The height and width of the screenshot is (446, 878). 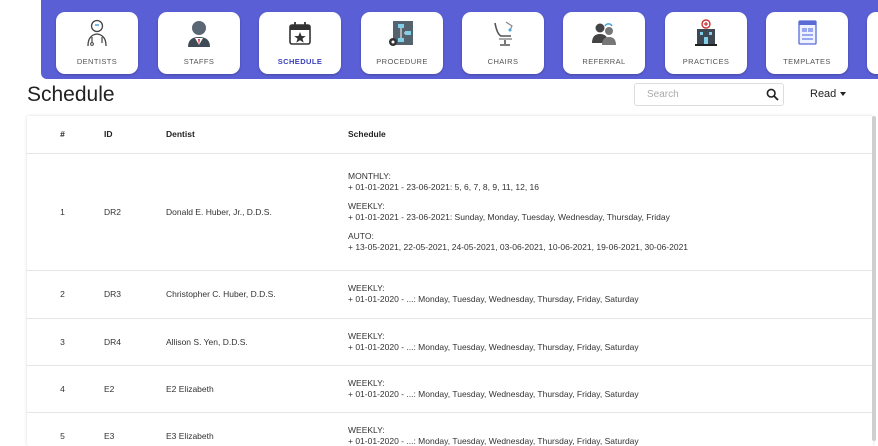 What do you see at coordinates (199, 33) in the screenshot?
I see `staff-icon` at bounding box center [199, 33].